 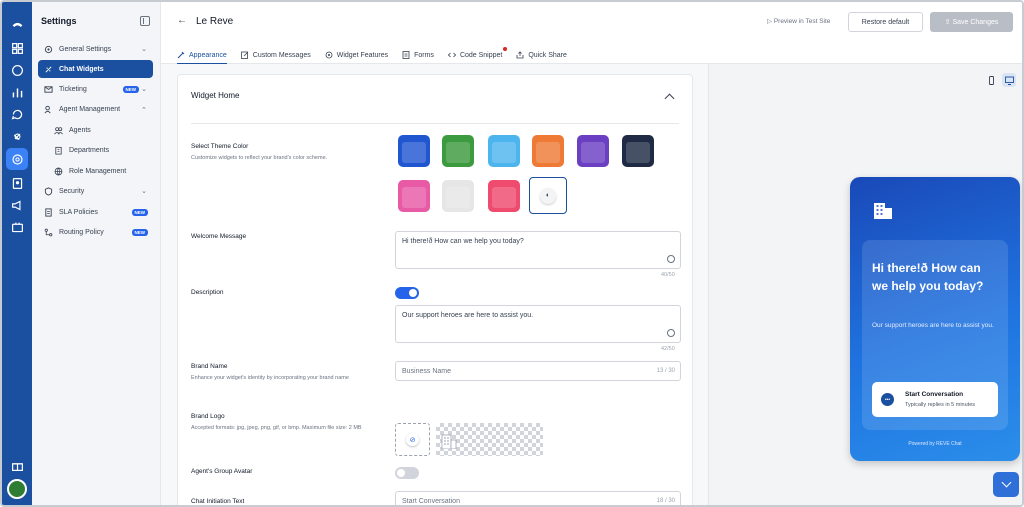 What do you see at coordinates (17, 24) in the screenshot?
I see `brand-logo-icon` at bounding box center [17, 24].